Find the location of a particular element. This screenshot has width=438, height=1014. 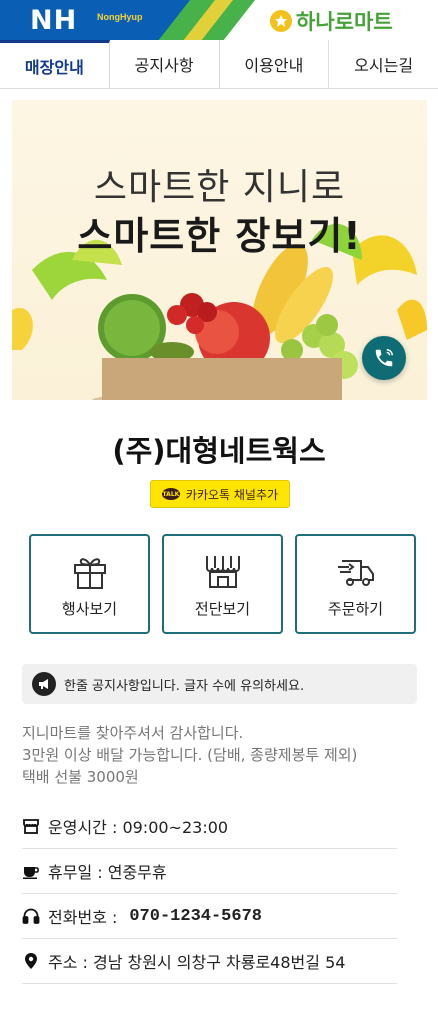

gift-icon is located at coordinates (89, 573).